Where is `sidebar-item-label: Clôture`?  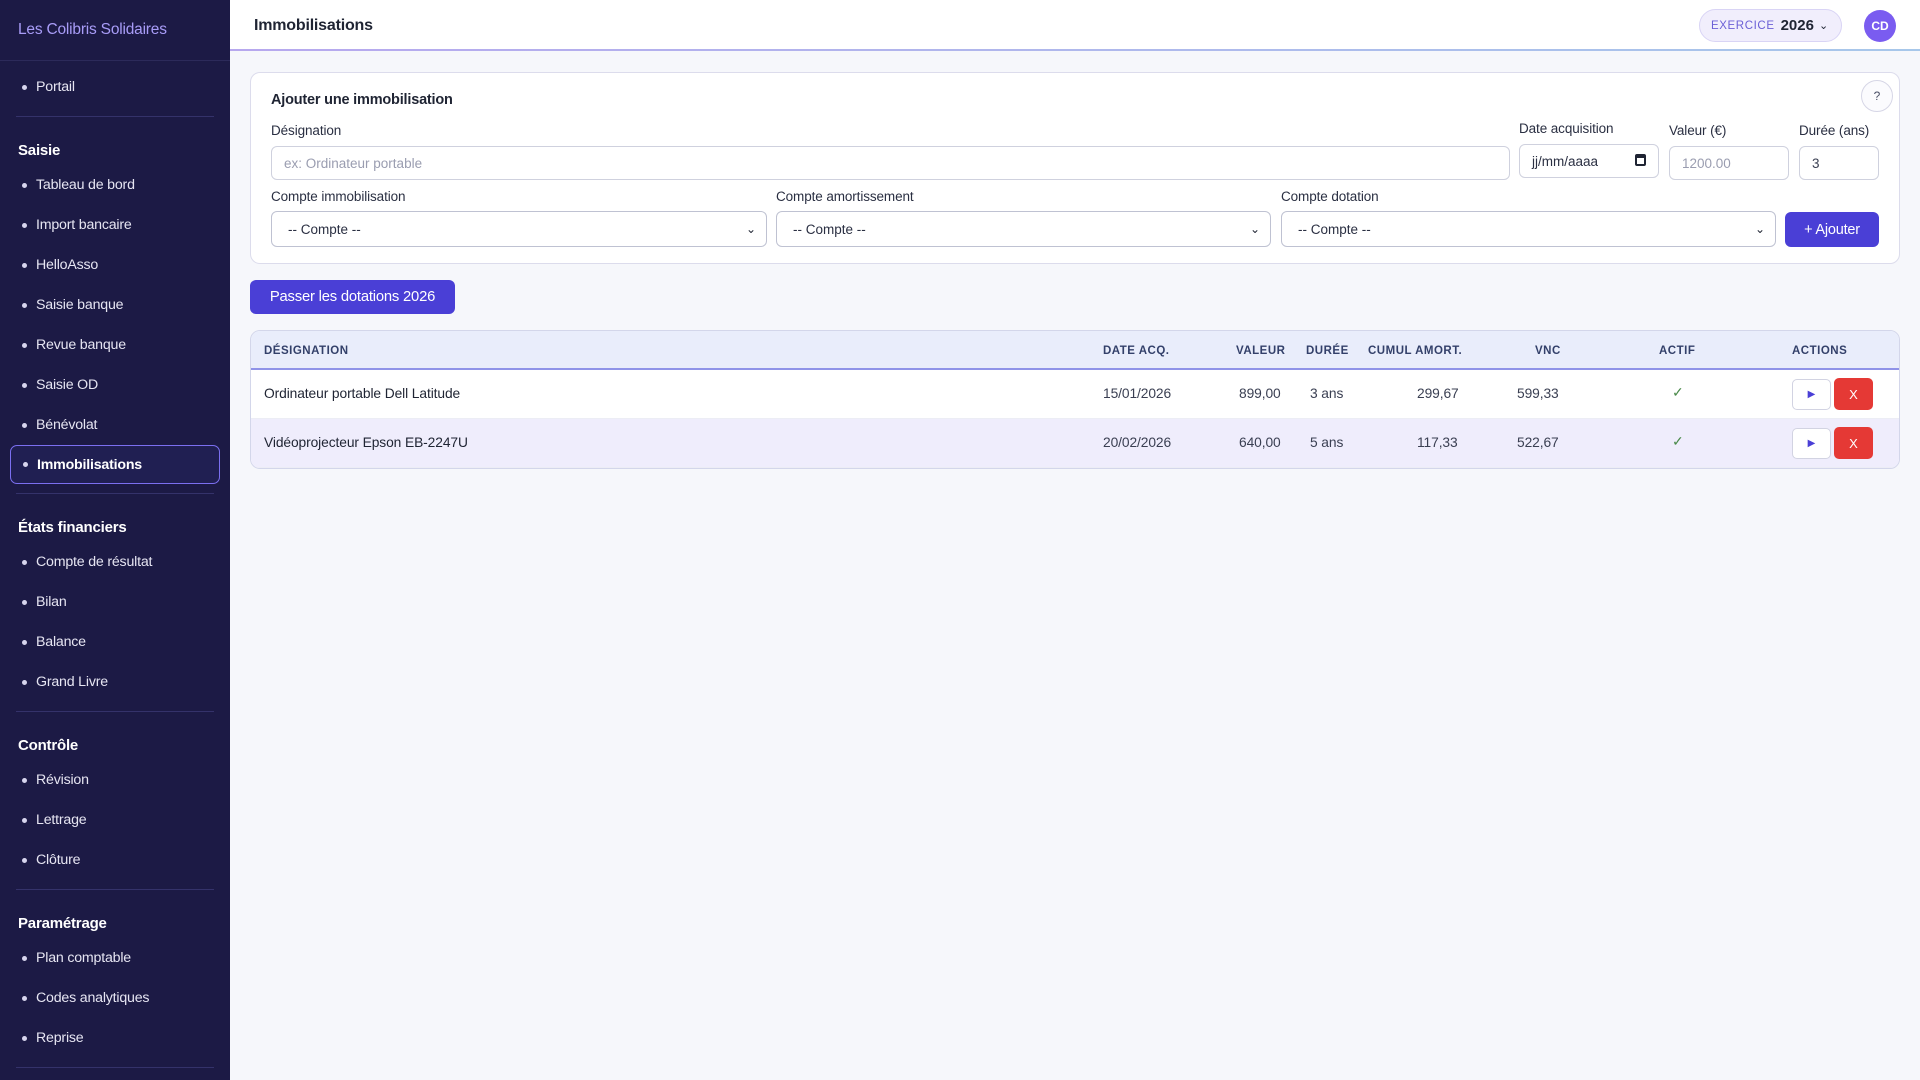 sidebar-item-label: Clôture is located at coordinates (58, 860).